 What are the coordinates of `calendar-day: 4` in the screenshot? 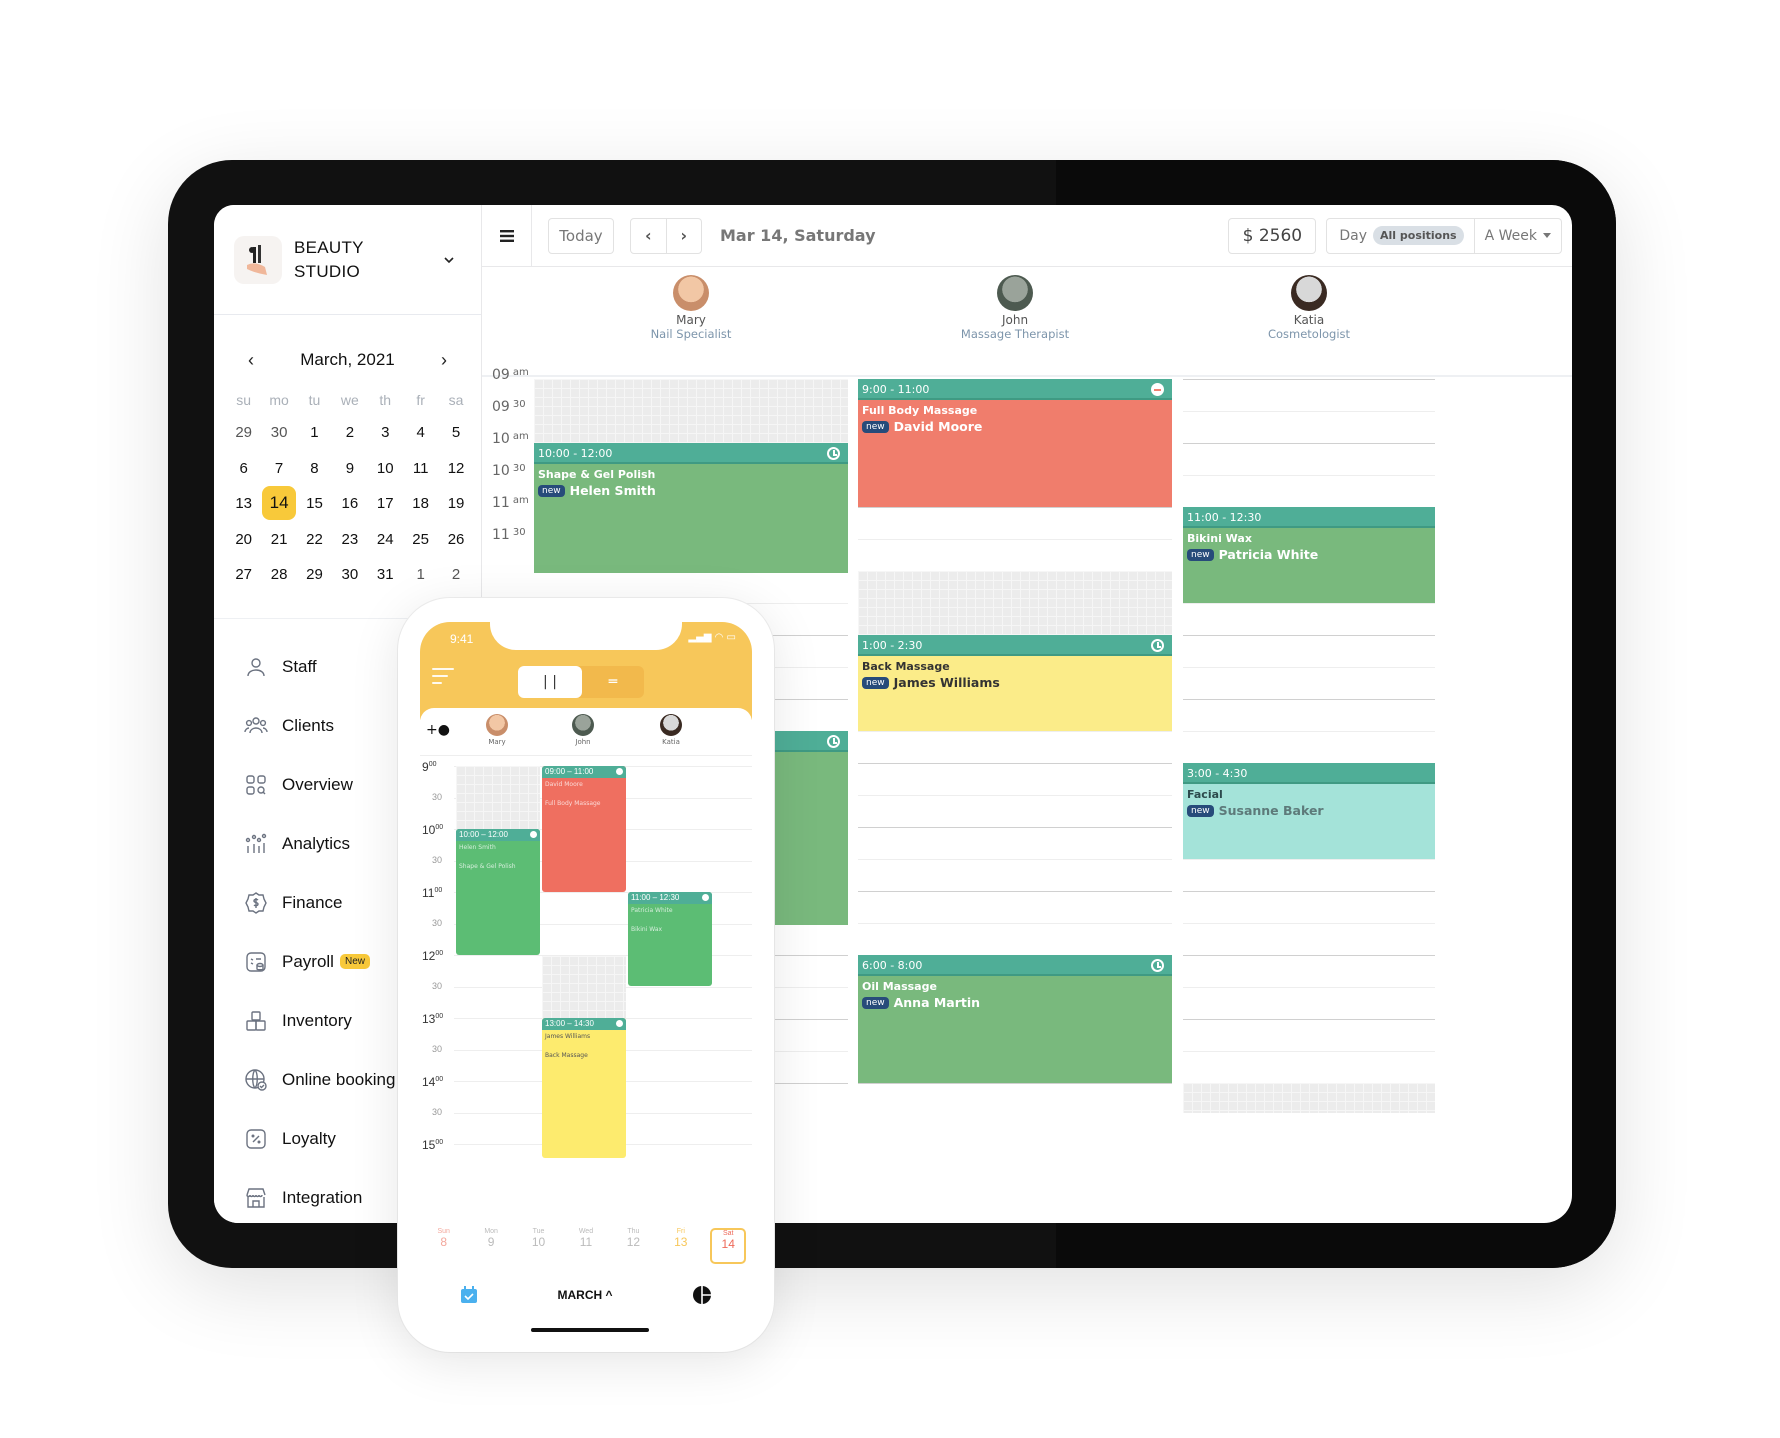 It's located at (420, 433).